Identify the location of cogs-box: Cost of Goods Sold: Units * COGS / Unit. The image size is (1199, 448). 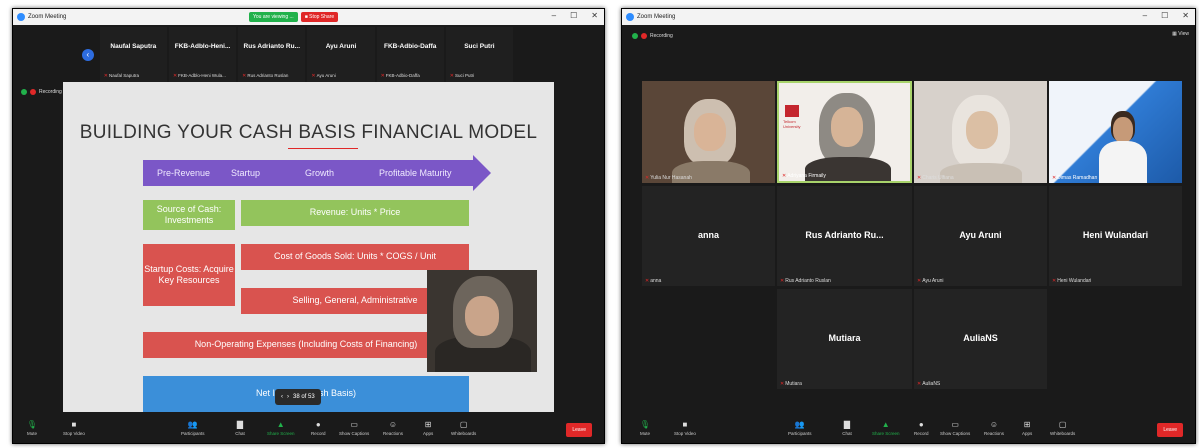
(355, 257).